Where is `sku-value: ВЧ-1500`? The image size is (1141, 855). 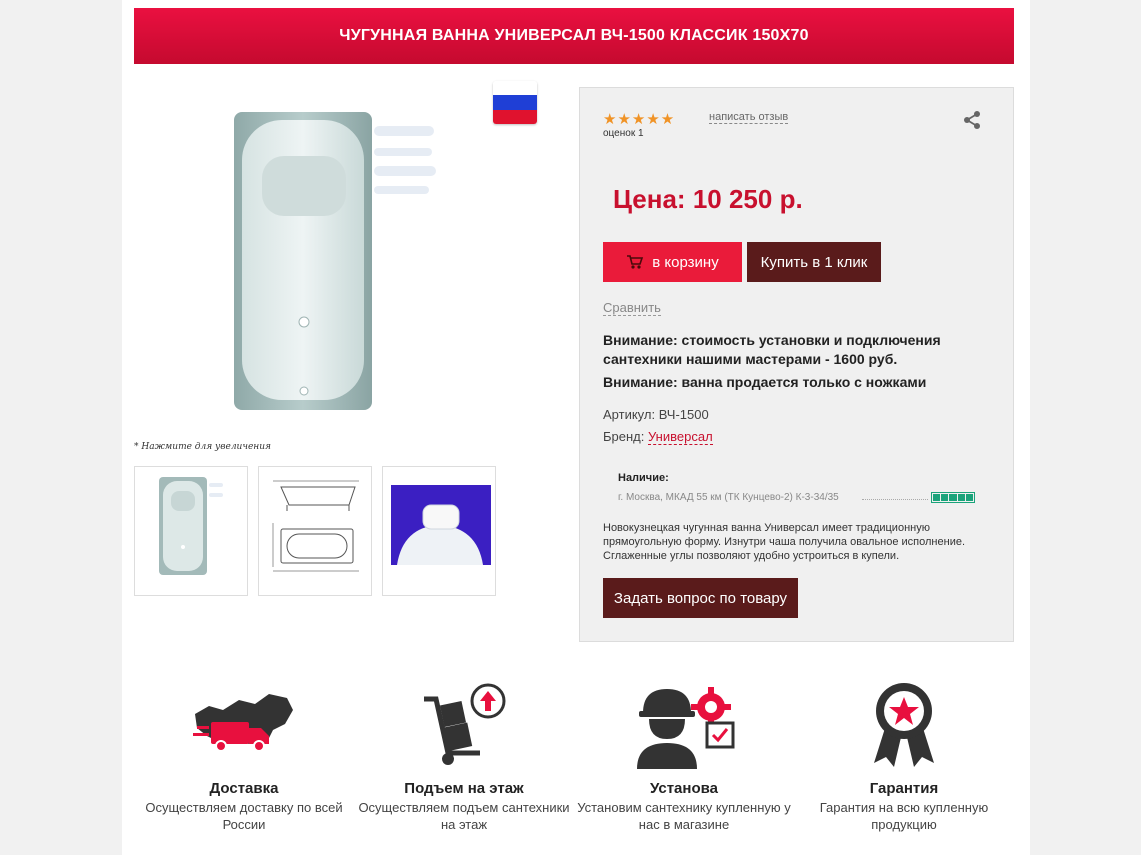 sku-value: ВЧ-1500 is located at coordinates (683, 414).